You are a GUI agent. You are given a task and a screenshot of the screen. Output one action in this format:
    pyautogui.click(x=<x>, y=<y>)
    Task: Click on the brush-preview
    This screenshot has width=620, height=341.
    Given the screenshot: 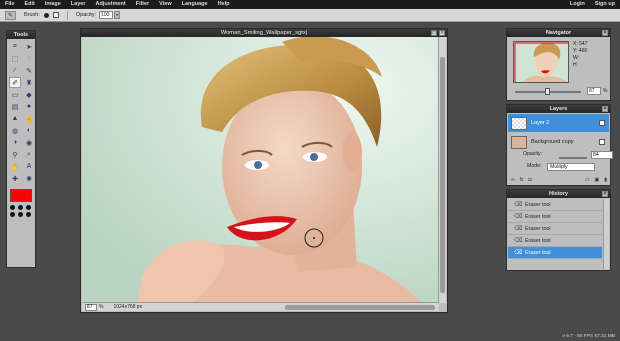 What is the action you would take?
    pyautogui.click(x=46, y=15)
    